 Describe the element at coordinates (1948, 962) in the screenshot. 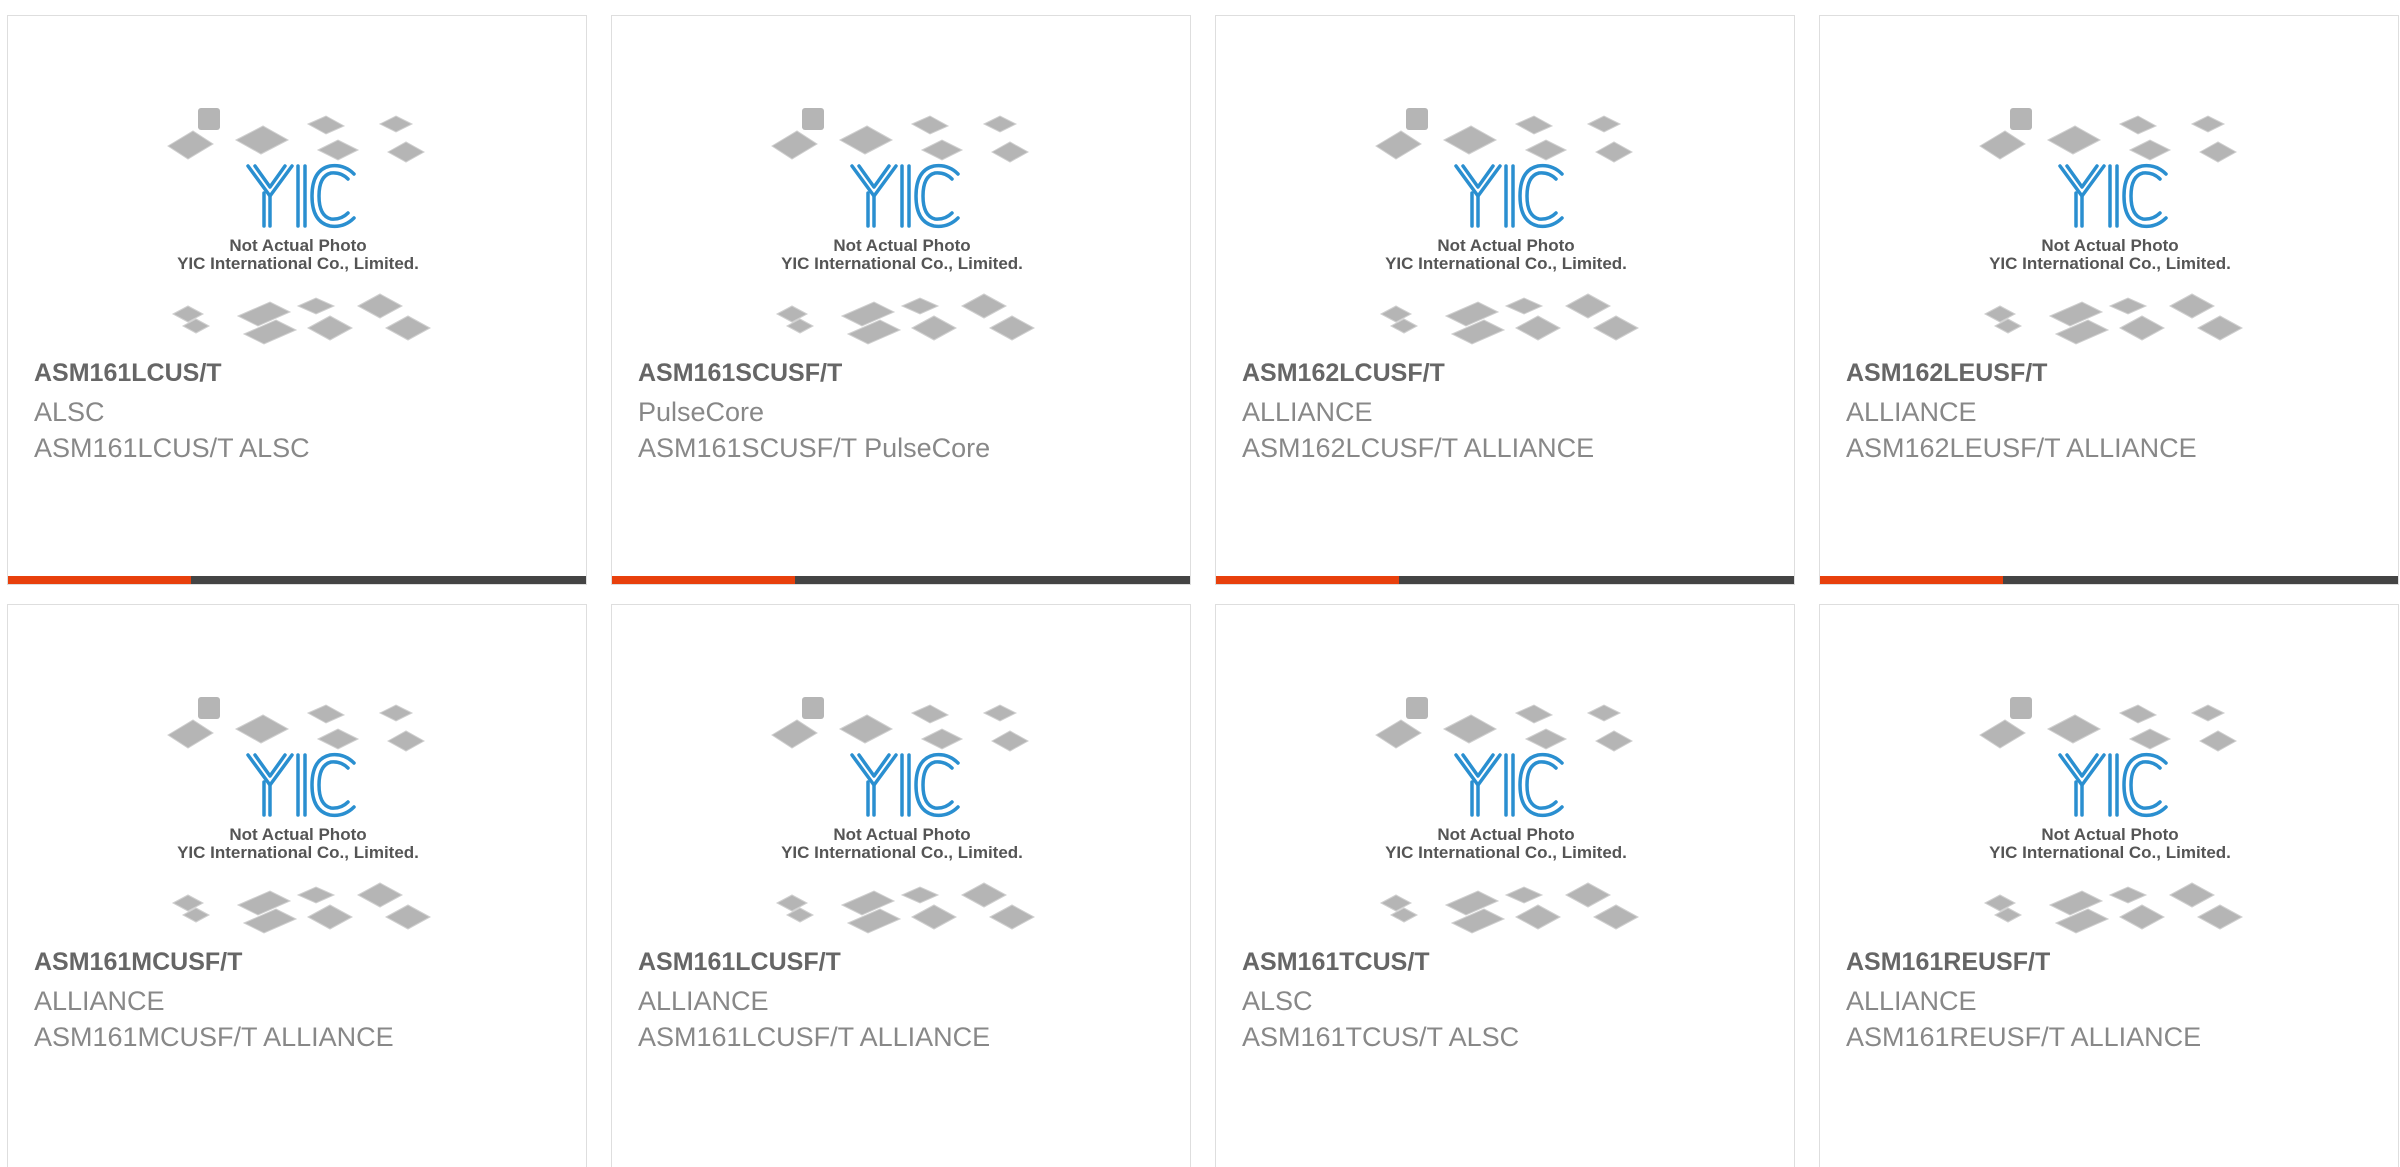

I see `product-part-number: ASM161REUSF/T` at that location.